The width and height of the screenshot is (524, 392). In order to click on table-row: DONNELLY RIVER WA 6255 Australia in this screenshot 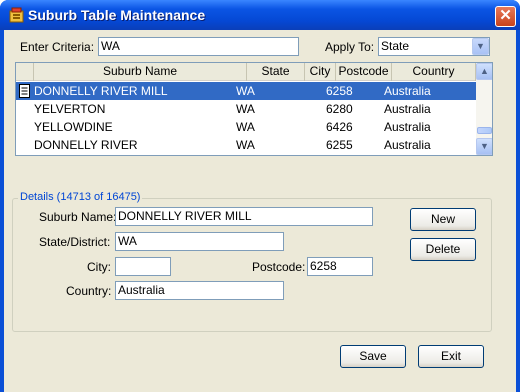, I will do `click(246, 145)`.